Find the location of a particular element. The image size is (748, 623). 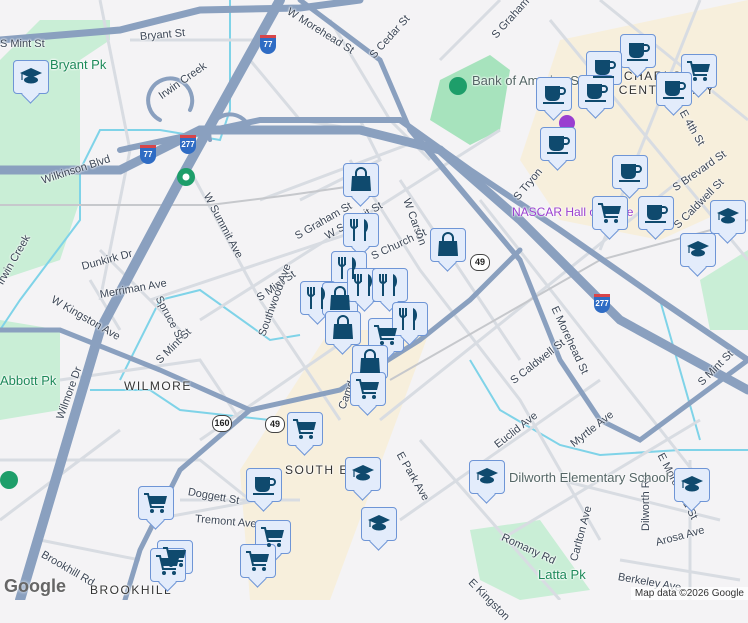

abbott-park is located at coordinates (30, 370).